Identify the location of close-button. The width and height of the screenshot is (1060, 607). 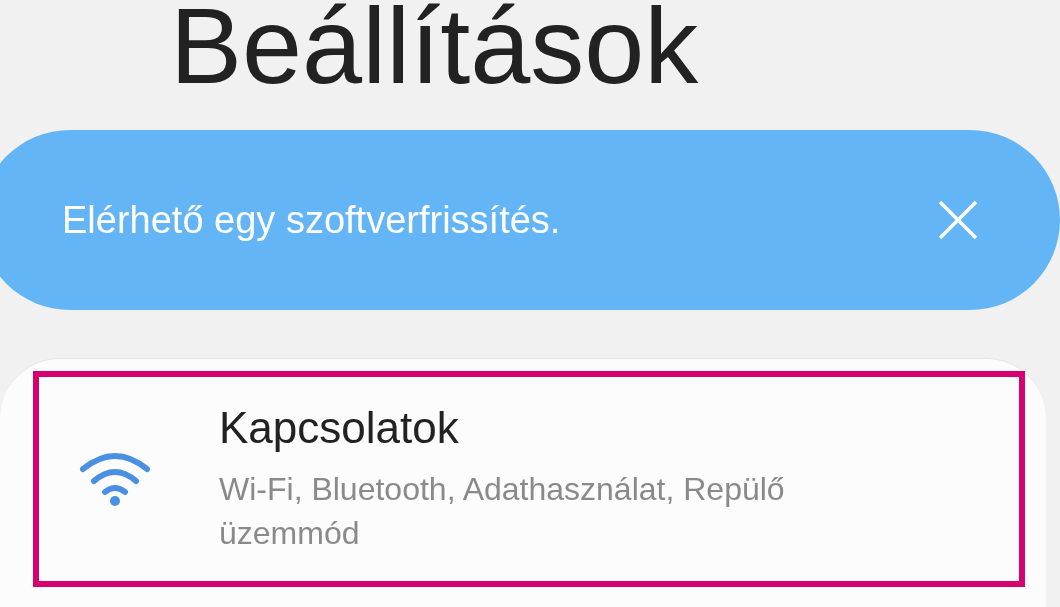
(958, 220).